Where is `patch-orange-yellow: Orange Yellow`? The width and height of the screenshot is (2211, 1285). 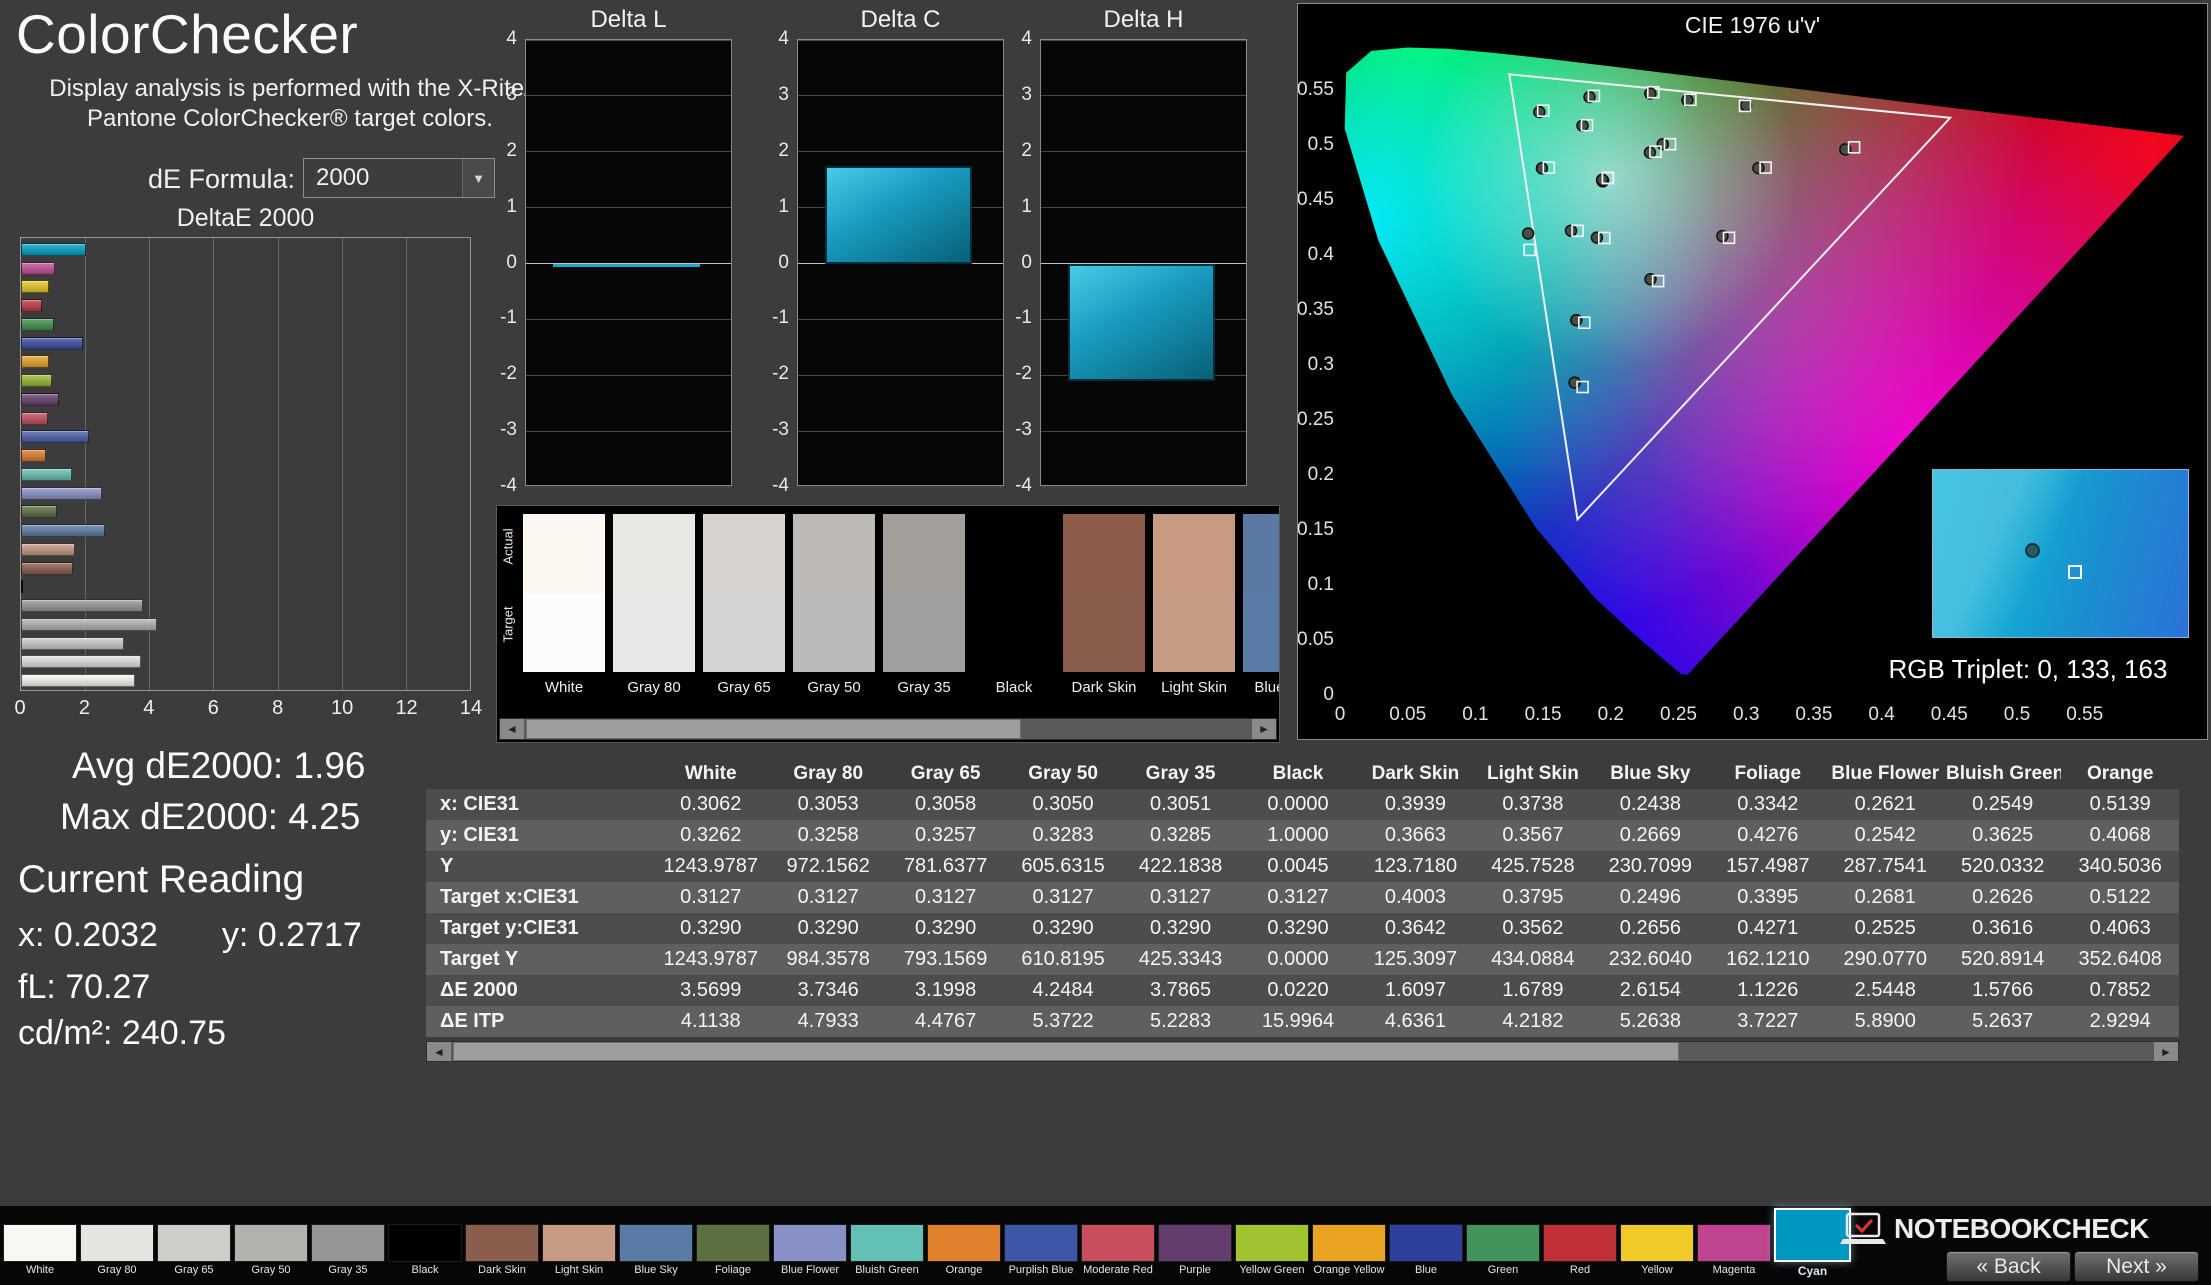 patch-orange-yellow: Orange Yellow is located at coordinates (1349, 1250).